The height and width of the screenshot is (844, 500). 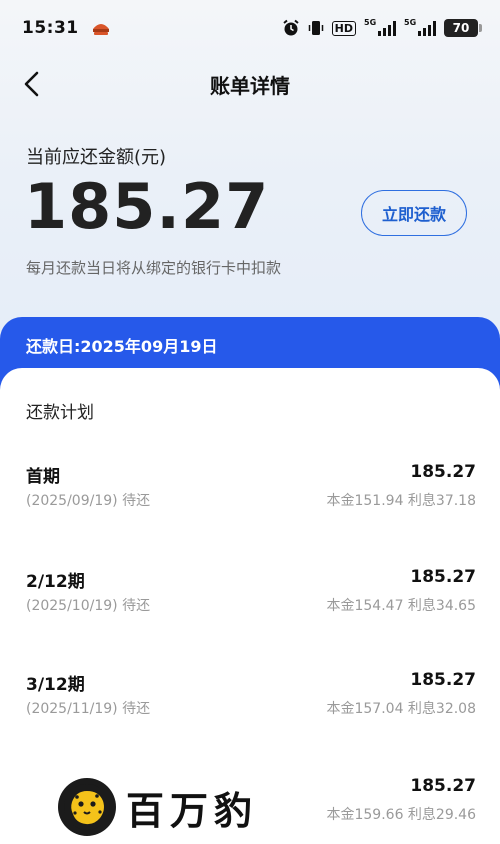 What do you see at coordinates (463, 28) in the screenshot?
I see `battery-indicator: 70` at bounding box center [463, 28].